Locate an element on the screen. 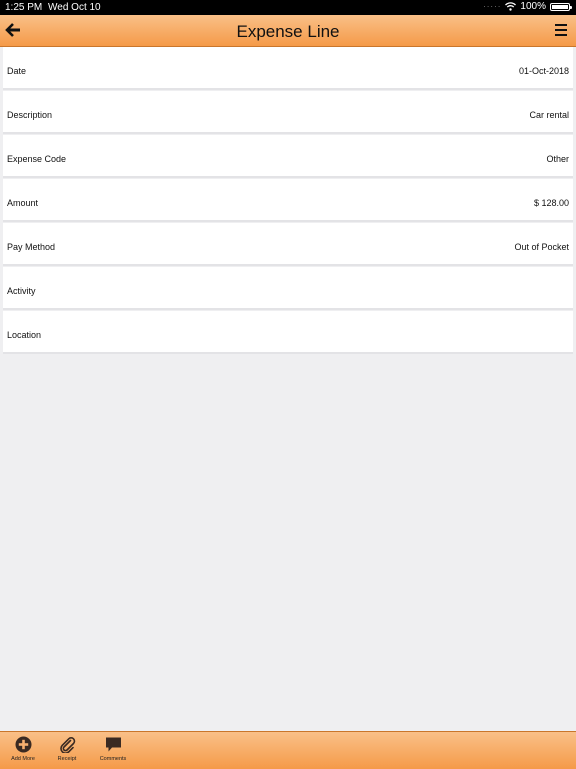 The height and width of the screenshot is (769, 576). battery-icon is located at coordinates (561, 6).